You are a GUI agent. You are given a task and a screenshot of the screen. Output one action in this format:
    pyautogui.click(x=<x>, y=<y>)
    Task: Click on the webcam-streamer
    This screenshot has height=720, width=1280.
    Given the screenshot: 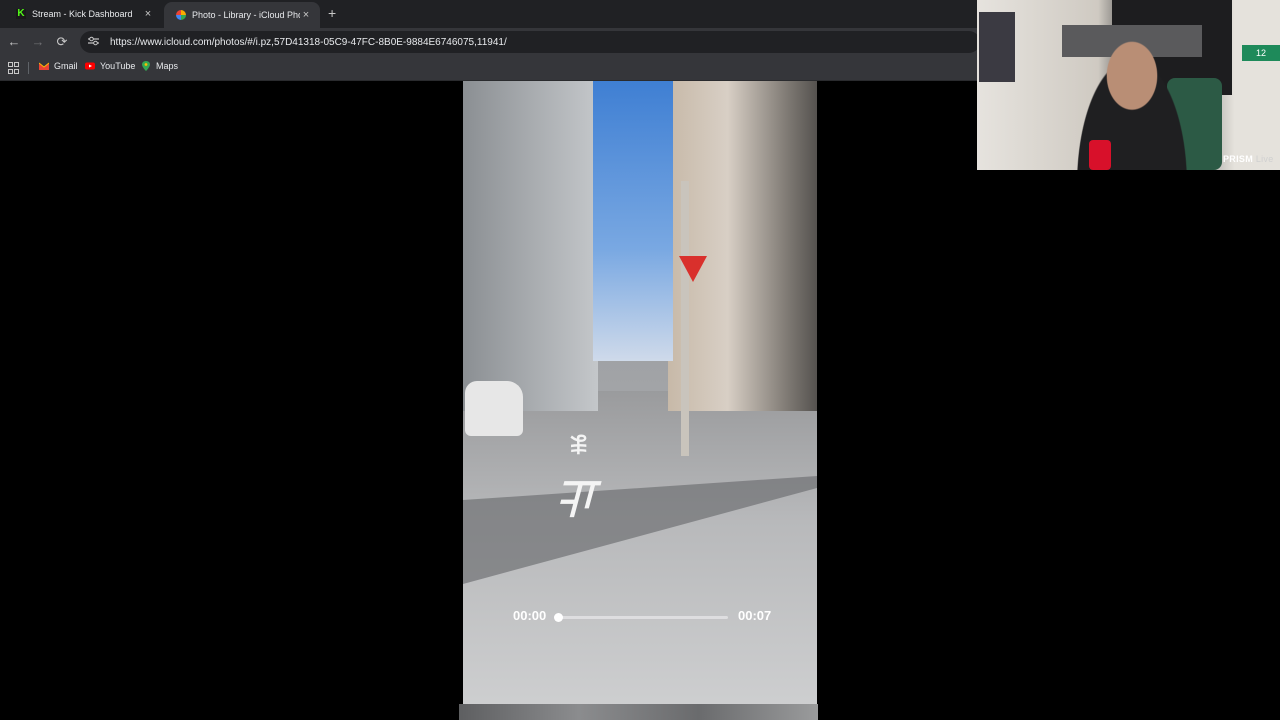 What is the action you would take?
    pyautogui.click(x=1132, y=97)
    